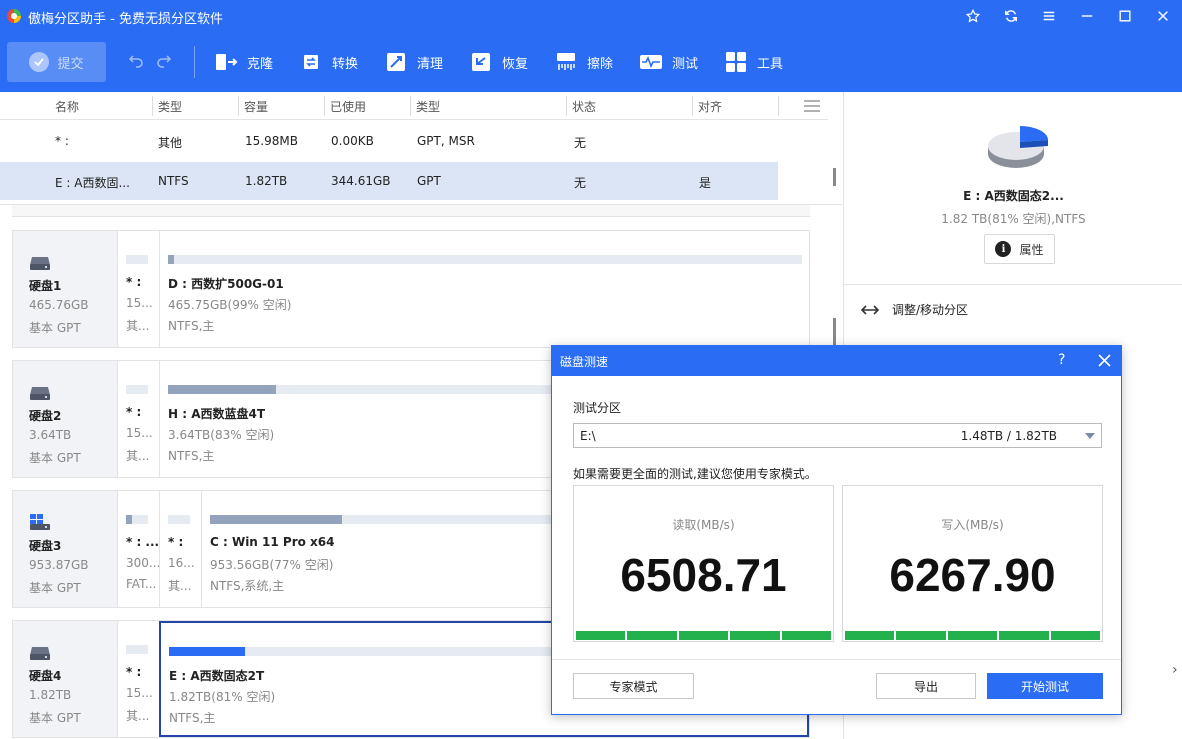 Image resolution: width=1182 pixels, height=739 pixels. Describe the element at coordinates (710, 106) in the screenshot. I see `header-align: 对齐` at that location.